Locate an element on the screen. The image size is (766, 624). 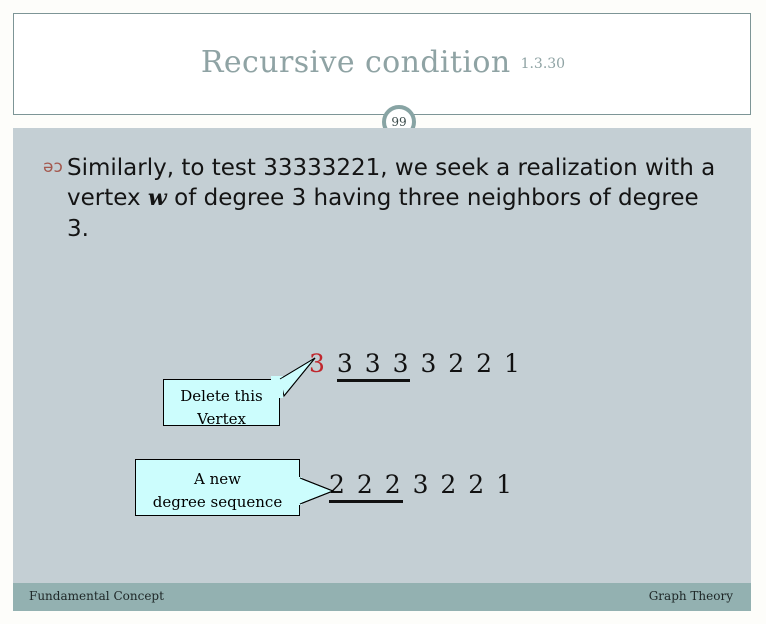
callout-delete-vertex: Delete this Vertex is located at coordinates (221, 403).